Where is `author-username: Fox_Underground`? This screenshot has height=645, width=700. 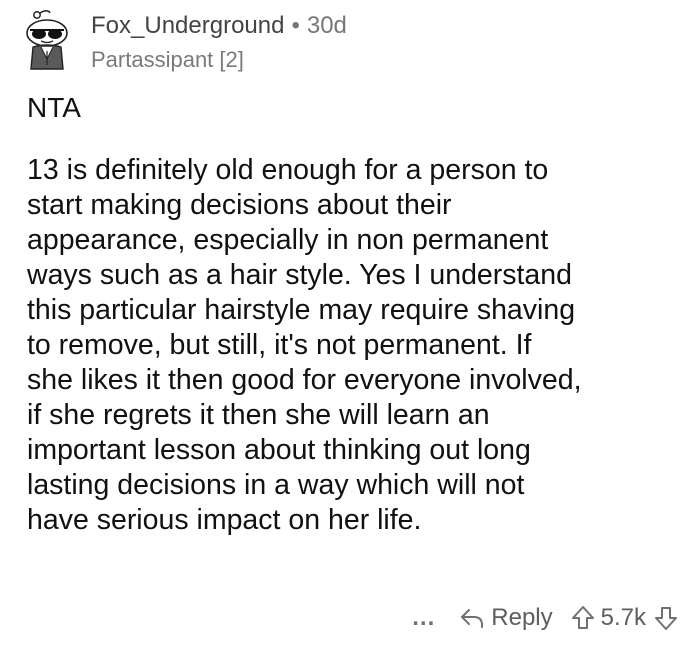
author-username: Fox_Underground is located at coordinates (187, 25).